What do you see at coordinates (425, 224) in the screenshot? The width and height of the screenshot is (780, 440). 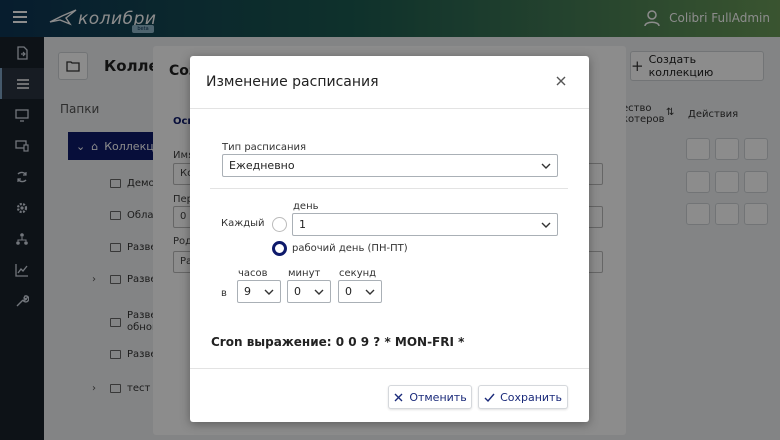 I see `day-select: 1` at bounding box center [425, 224].